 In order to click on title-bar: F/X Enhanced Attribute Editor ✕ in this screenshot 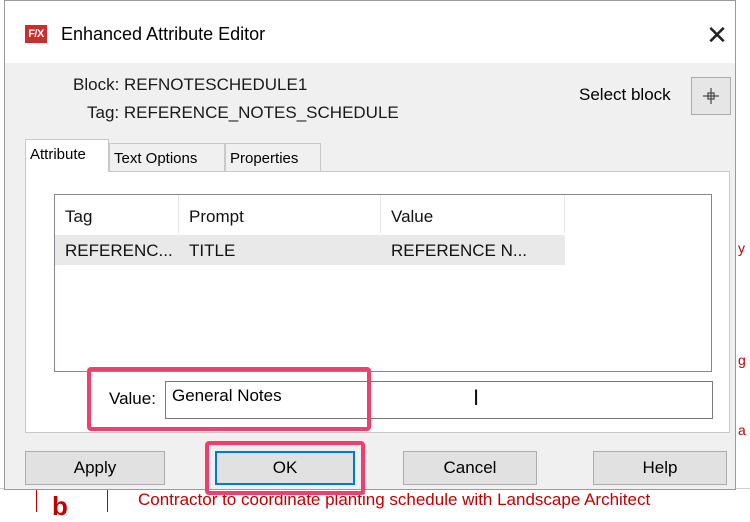, I will do `click(370, 32)`.